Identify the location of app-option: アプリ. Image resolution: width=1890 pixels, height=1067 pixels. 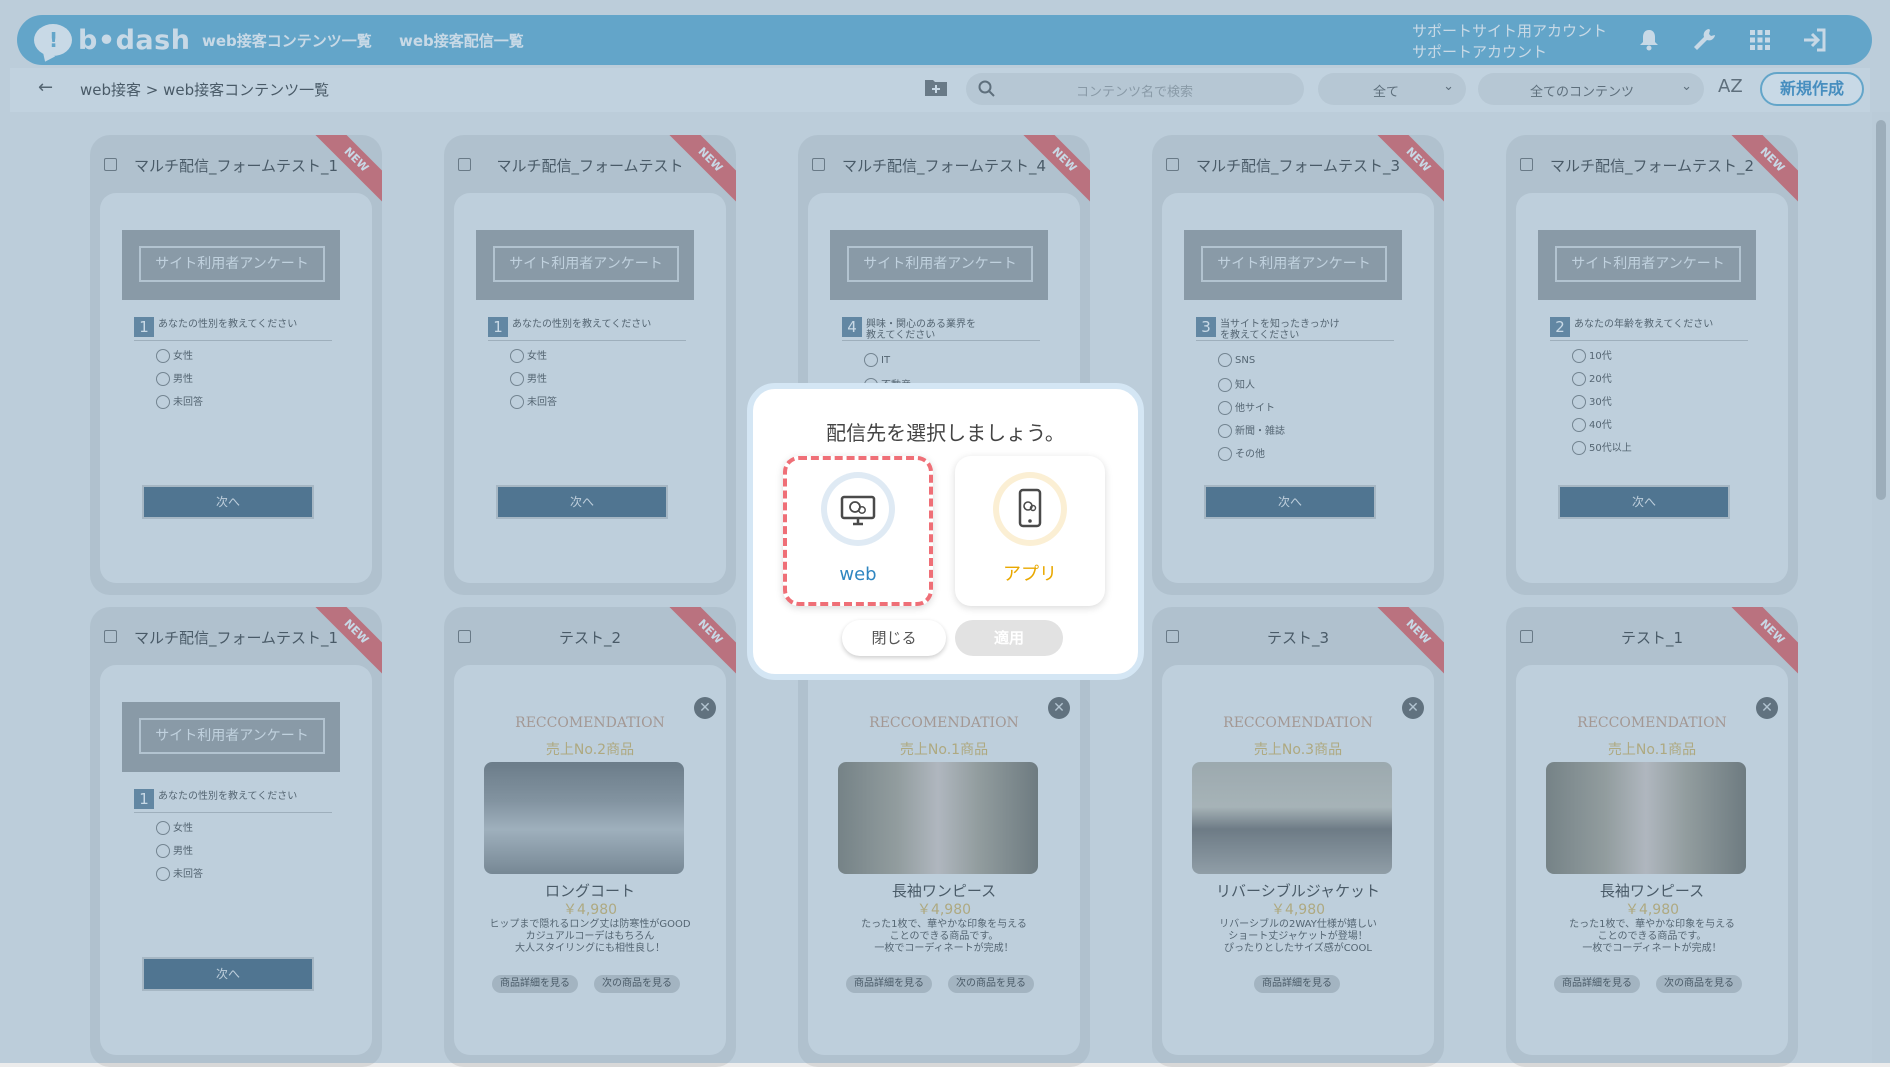
(1030, 531).